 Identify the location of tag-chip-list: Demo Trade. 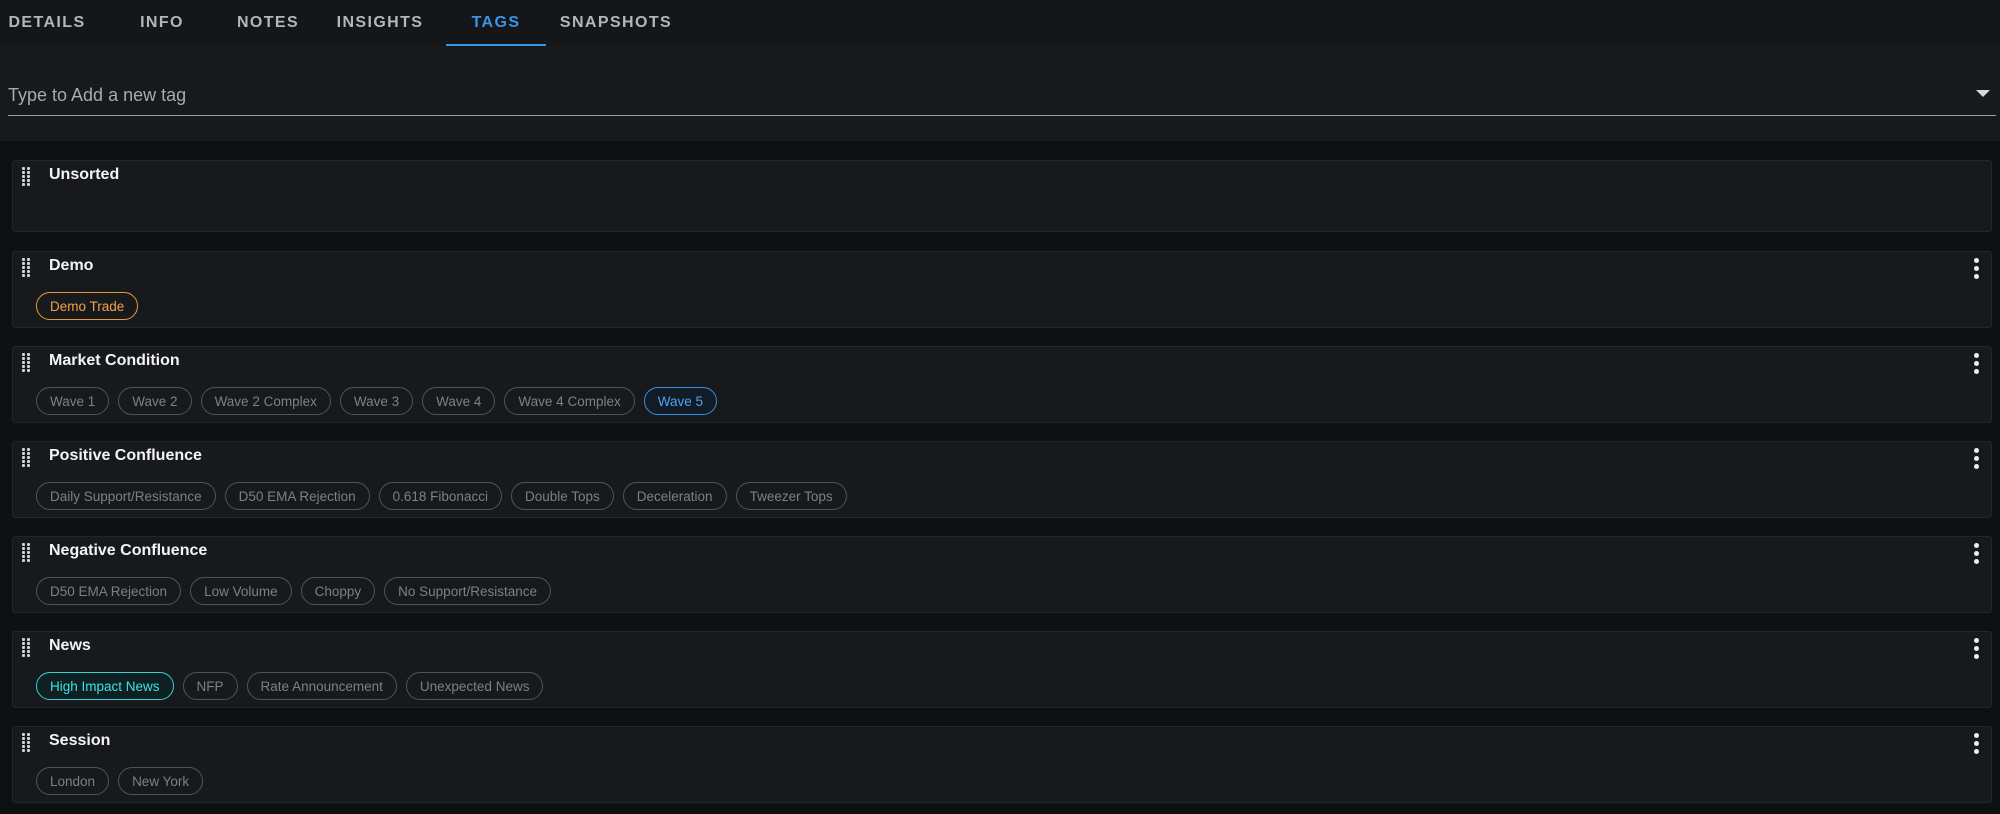
(87, 306).